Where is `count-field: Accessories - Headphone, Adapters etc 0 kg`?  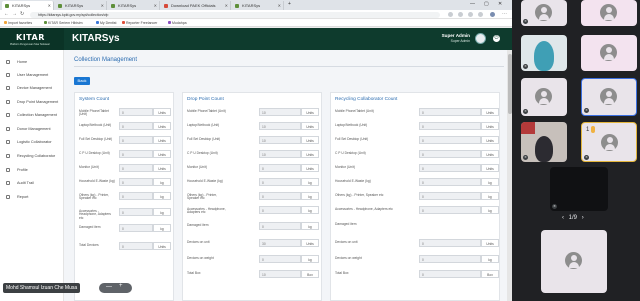
count-field: Accessories - Headphone, Adapters etc 0 kg is located at coordinates (126, 214).